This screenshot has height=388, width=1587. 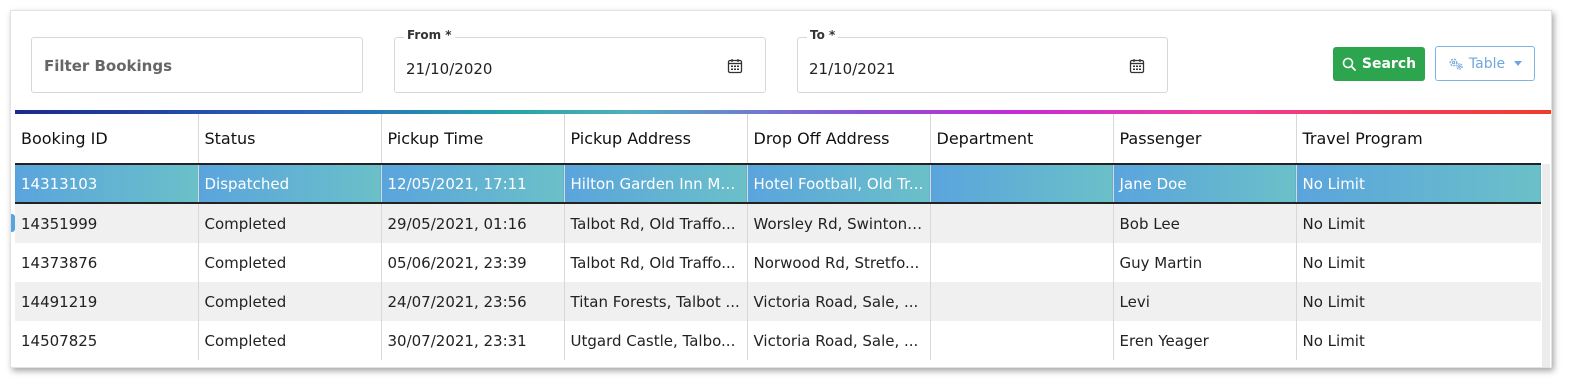 I want to click on from-date-field: From * 21/10/2020, so click(x=580, y=60).